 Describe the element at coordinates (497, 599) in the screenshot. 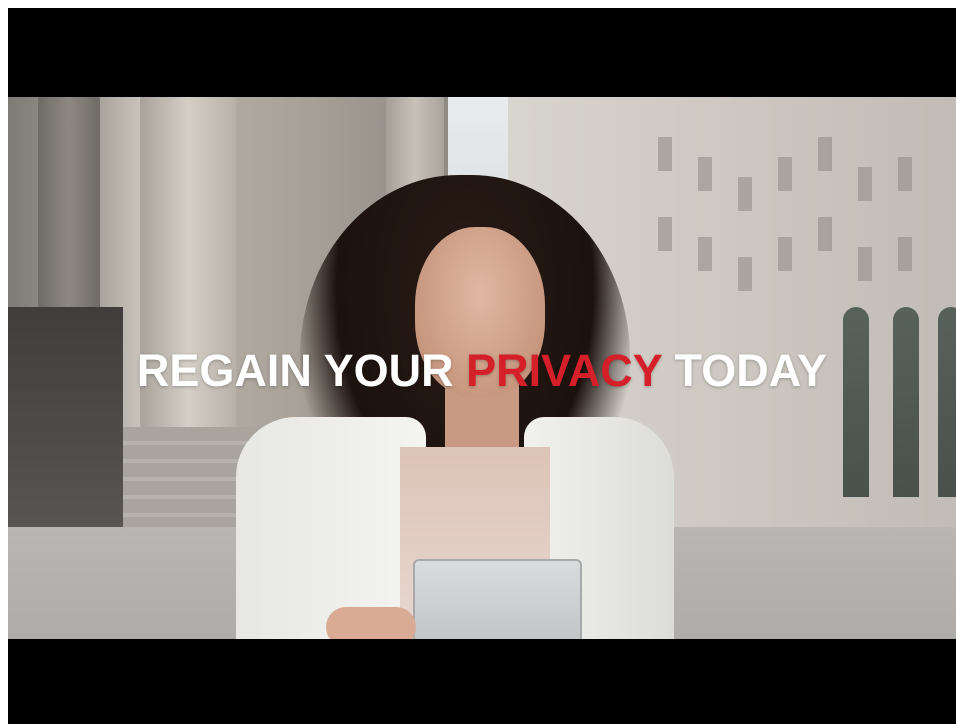

I see `tablet` at that location.